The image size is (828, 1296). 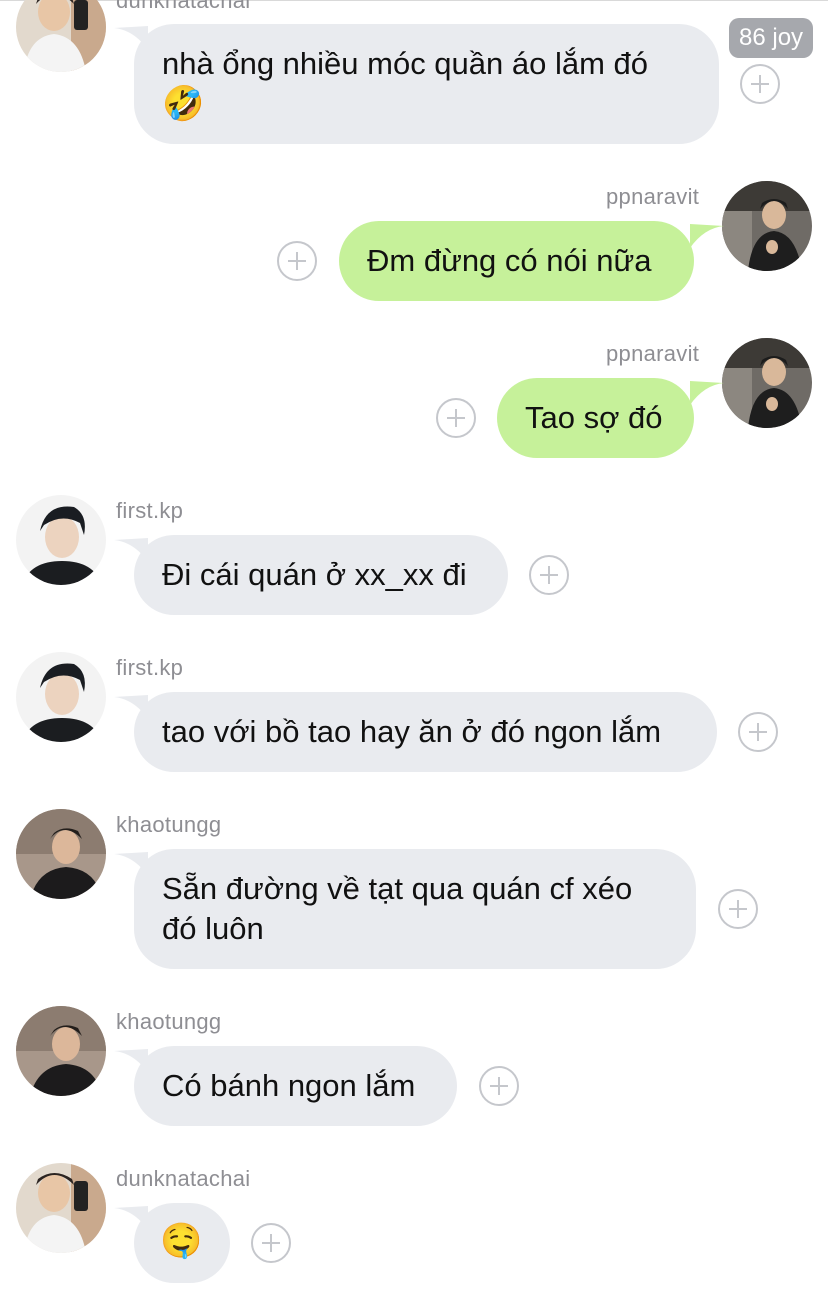 What do you see at coordinates (314, 574) in the screenshot?
I see `message-text: Đi cái quán ở xx_xx đi` at bounding box center [314, 574].